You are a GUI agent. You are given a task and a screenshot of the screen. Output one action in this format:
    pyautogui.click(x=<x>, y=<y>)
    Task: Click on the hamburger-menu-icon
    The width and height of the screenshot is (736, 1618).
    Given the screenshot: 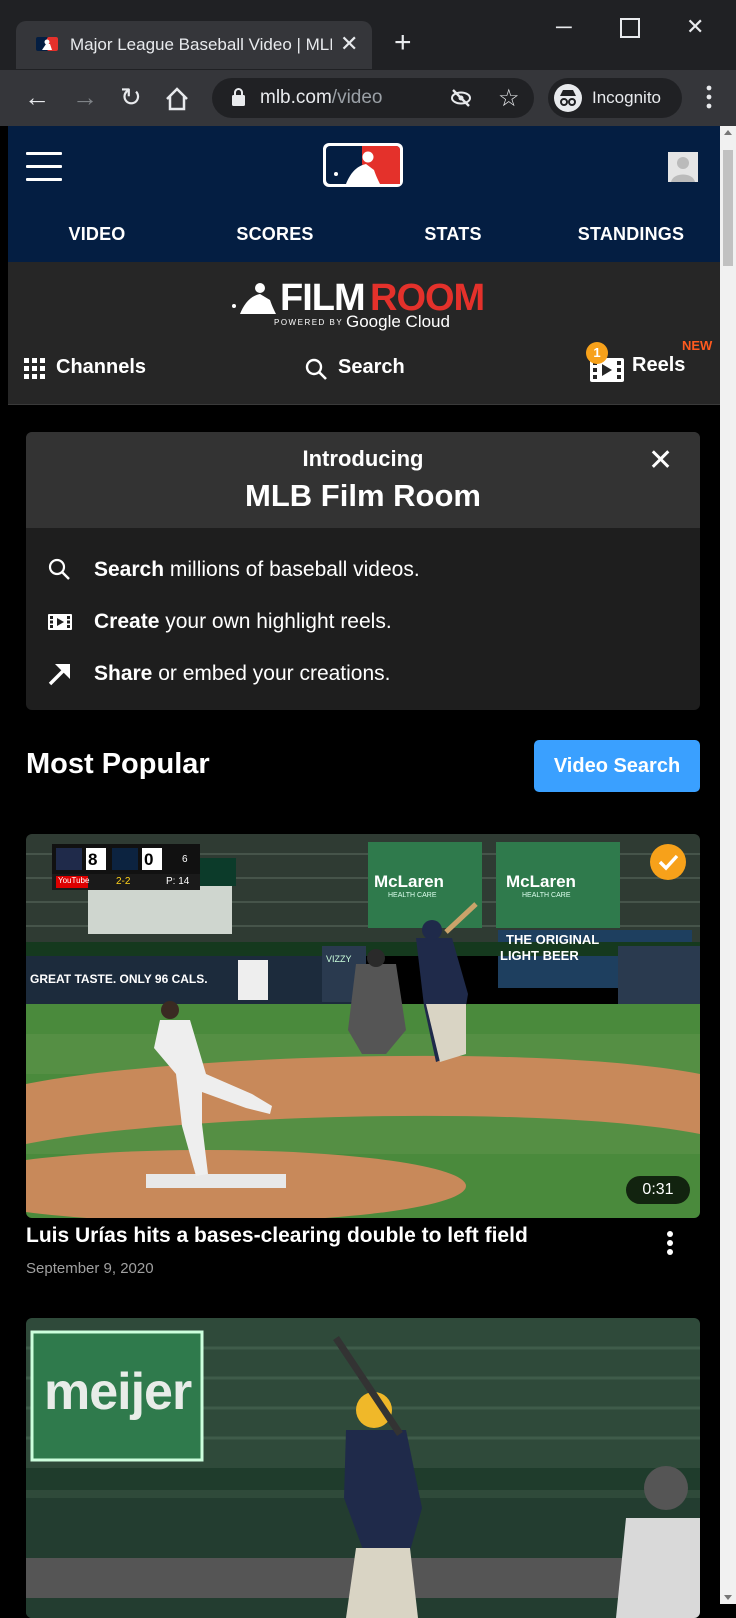 What is the action you would take?
    pyautogui.click(x=44, y=166)
    